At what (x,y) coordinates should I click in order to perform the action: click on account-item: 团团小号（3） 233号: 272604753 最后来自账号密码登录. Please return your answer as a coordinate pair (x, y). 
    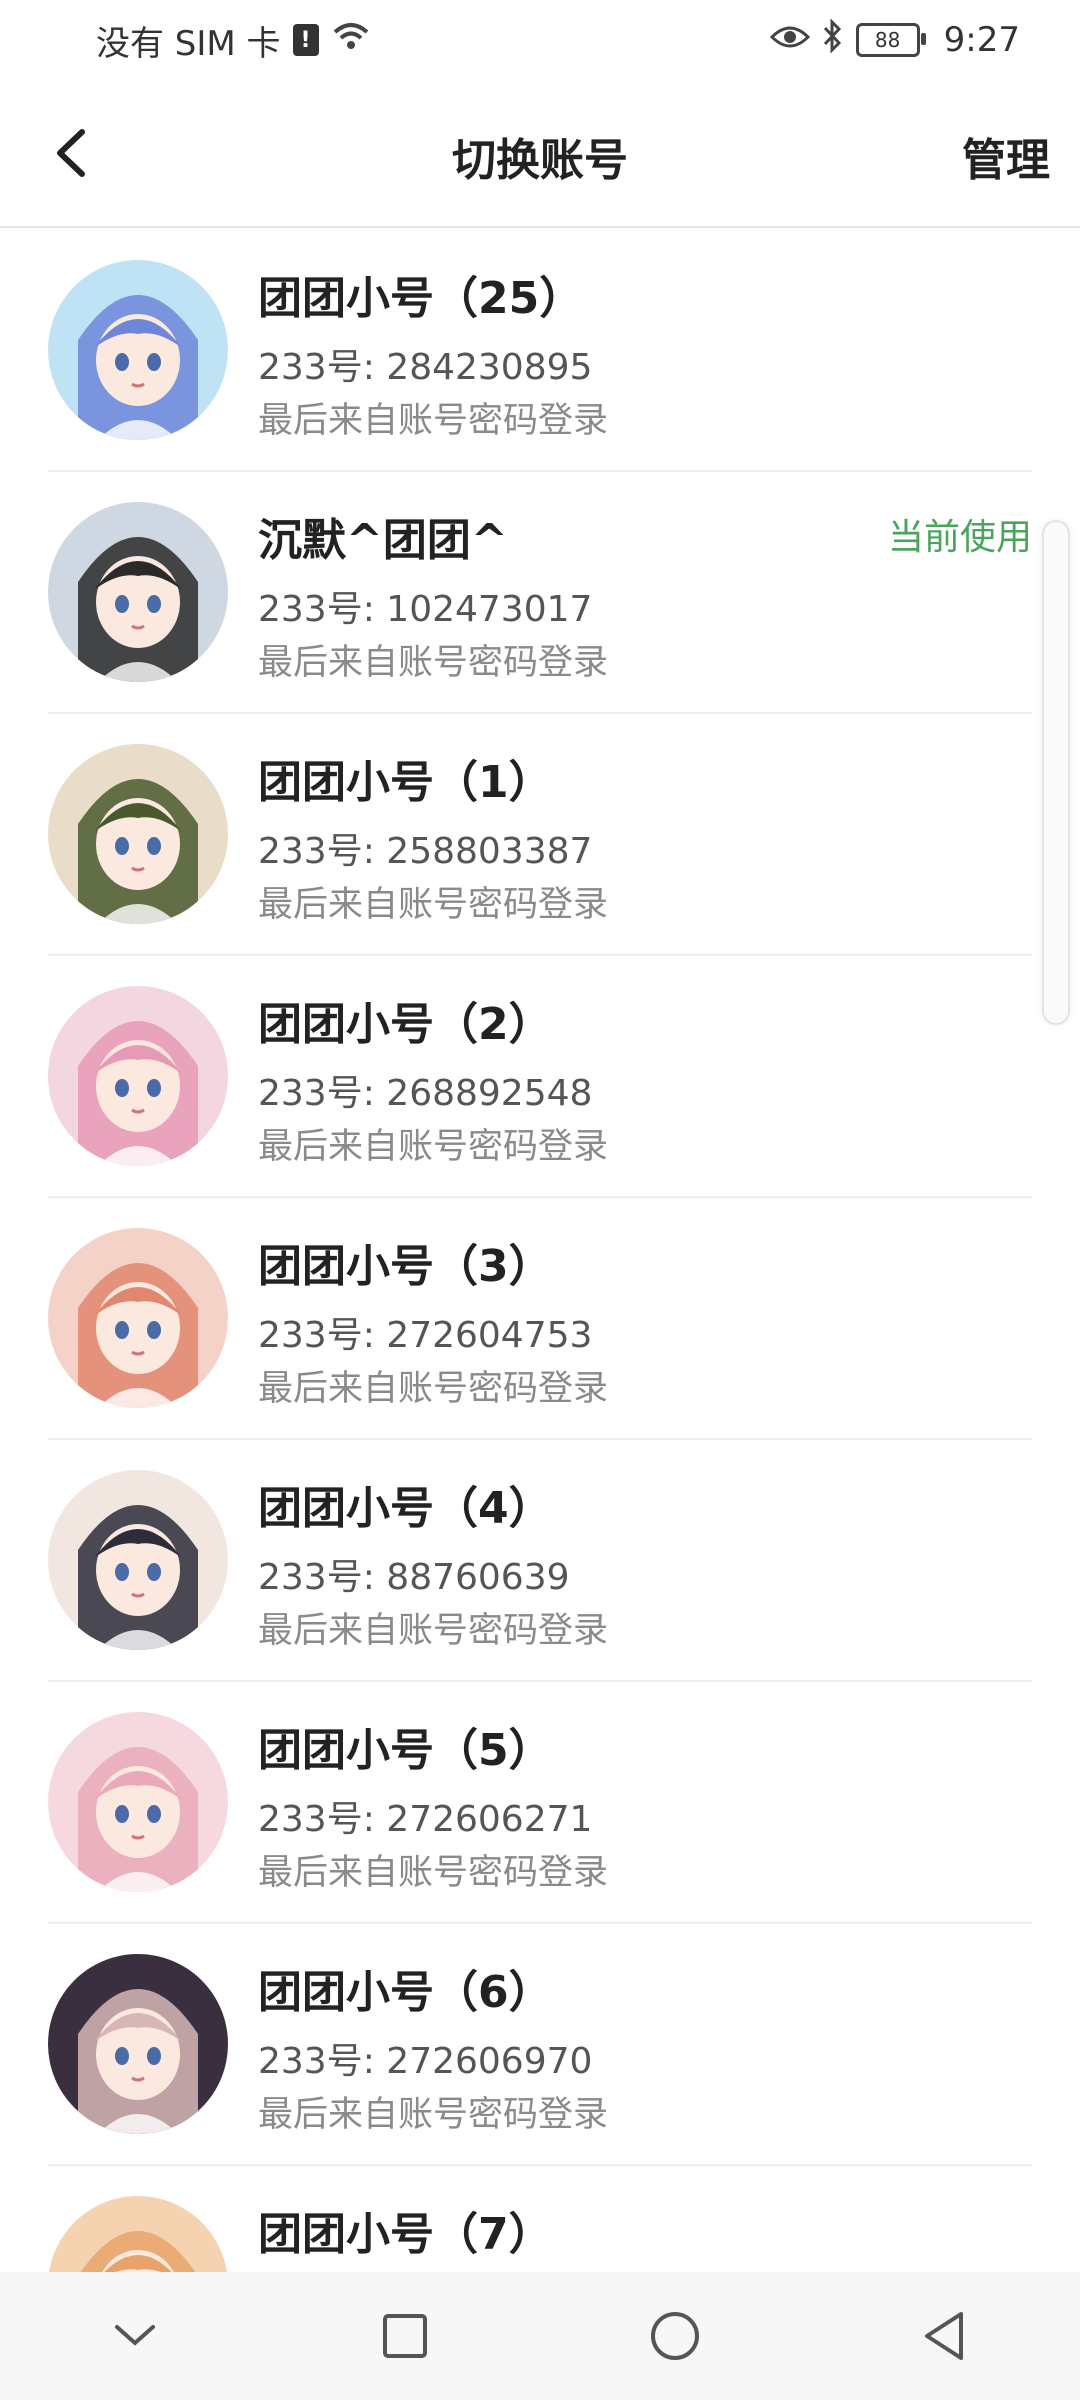
    Looking at the image, I should click on (540, 1319).